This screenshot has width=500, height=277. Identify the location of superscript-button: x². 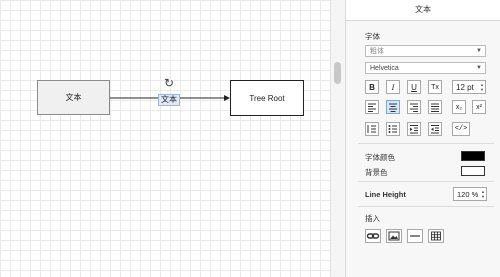
(479, 107).